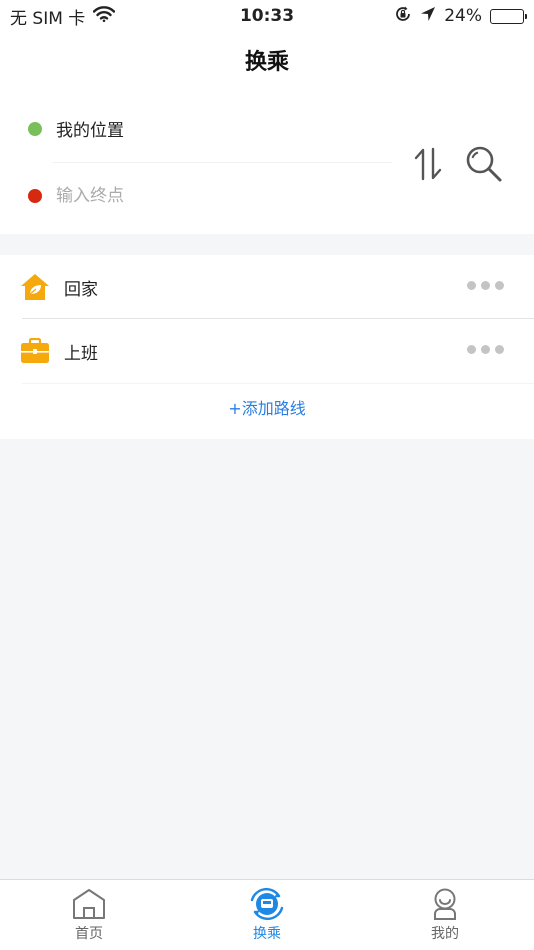  Describe the element at coordinates (104, 16) in the screenshot. I see `wifi-icon` at that location.